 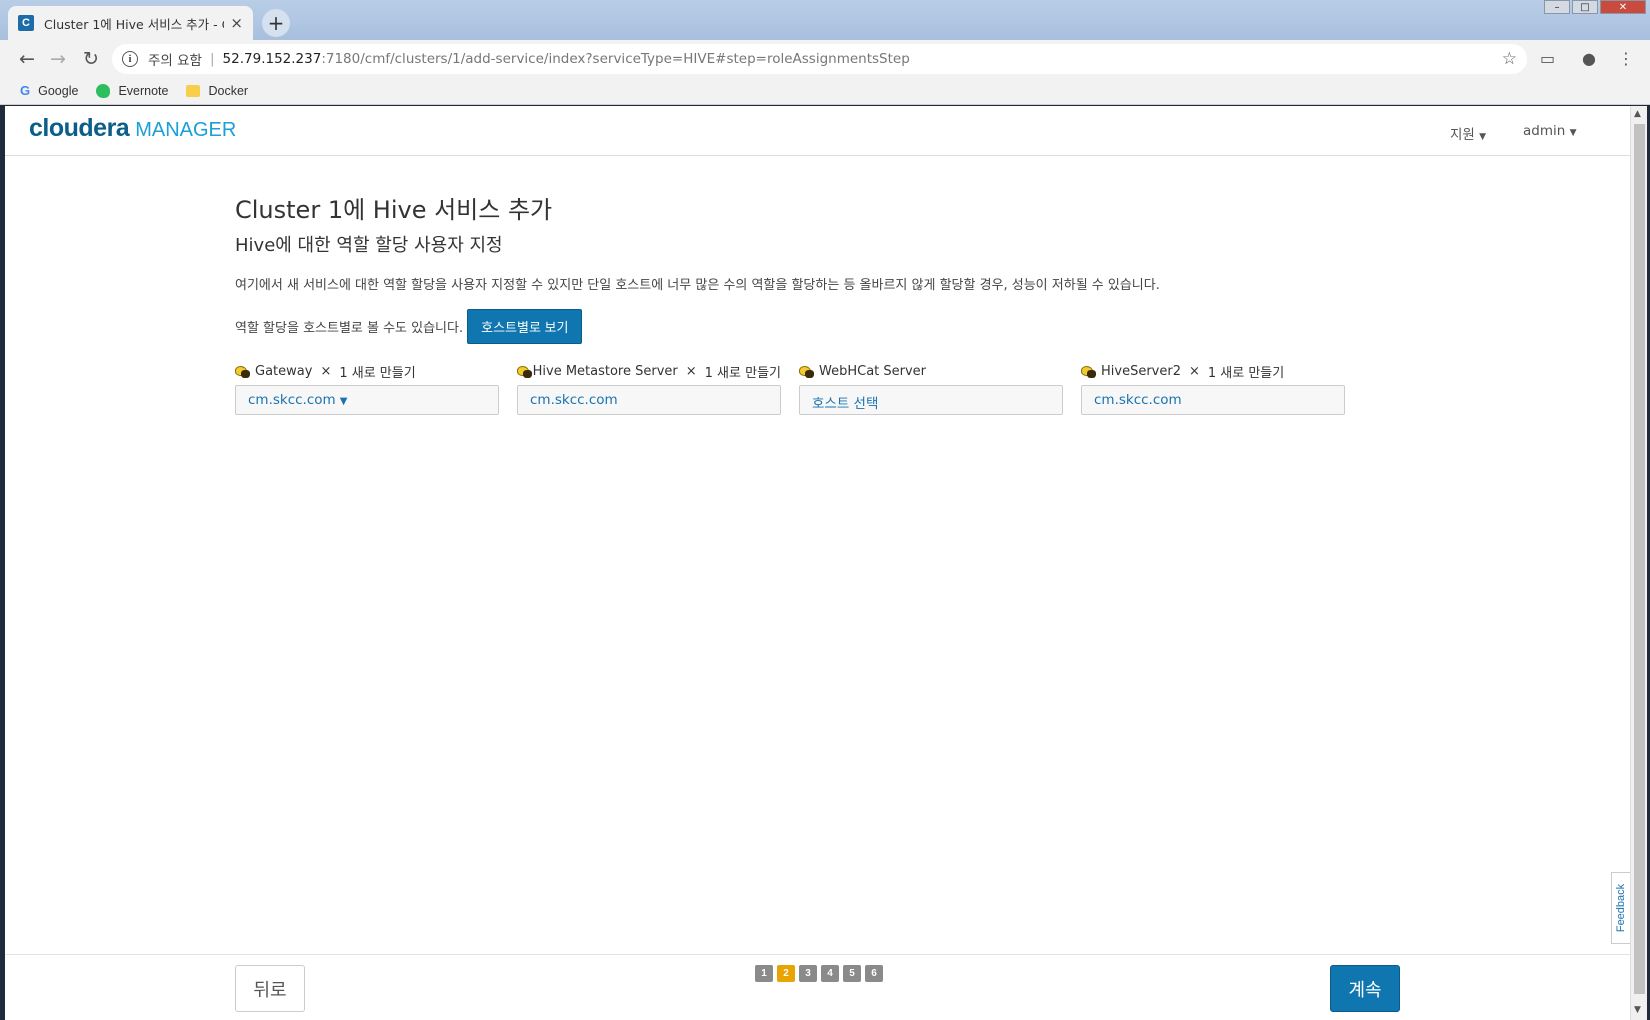 What do you see at coordinates (1141, 371) in the screenshot?
I see `role-name: HiveServer2` at bounding box center [1141, 371].